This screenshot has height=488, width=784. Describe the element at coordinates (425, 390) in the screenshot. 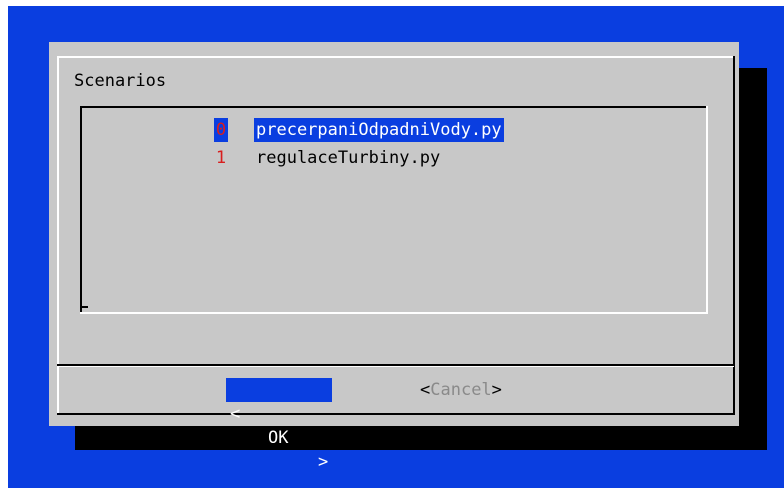

I see `cancel-button-left-bracket: <` at that location.